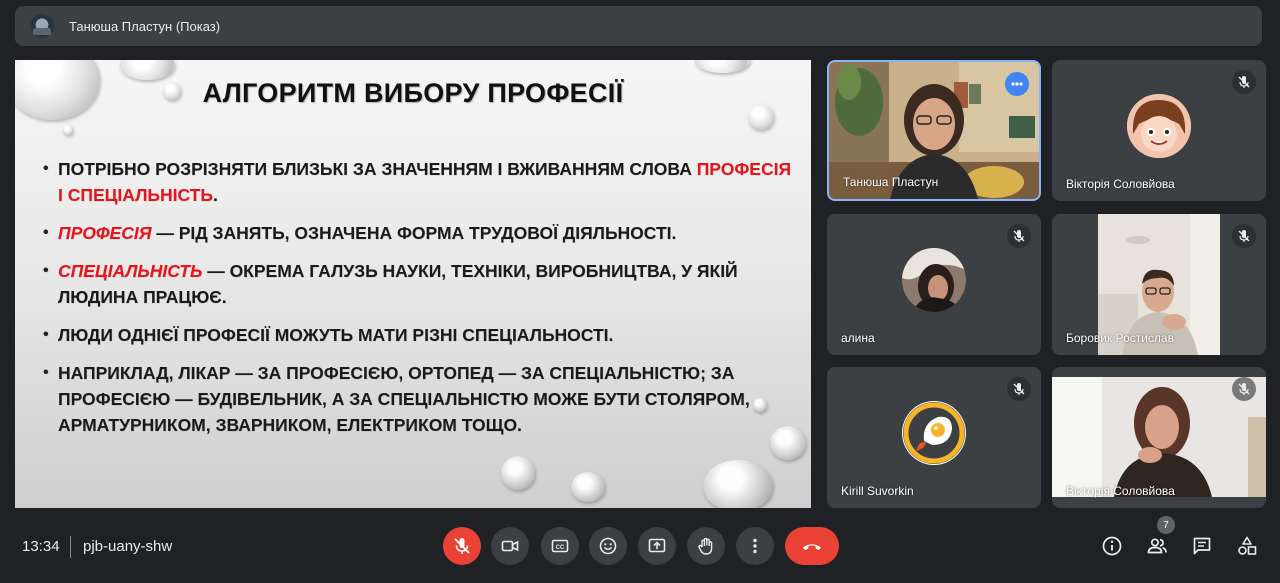 This screenshot has height=583, width=1280. I want to click on emoji-icon, so click(608, 546).